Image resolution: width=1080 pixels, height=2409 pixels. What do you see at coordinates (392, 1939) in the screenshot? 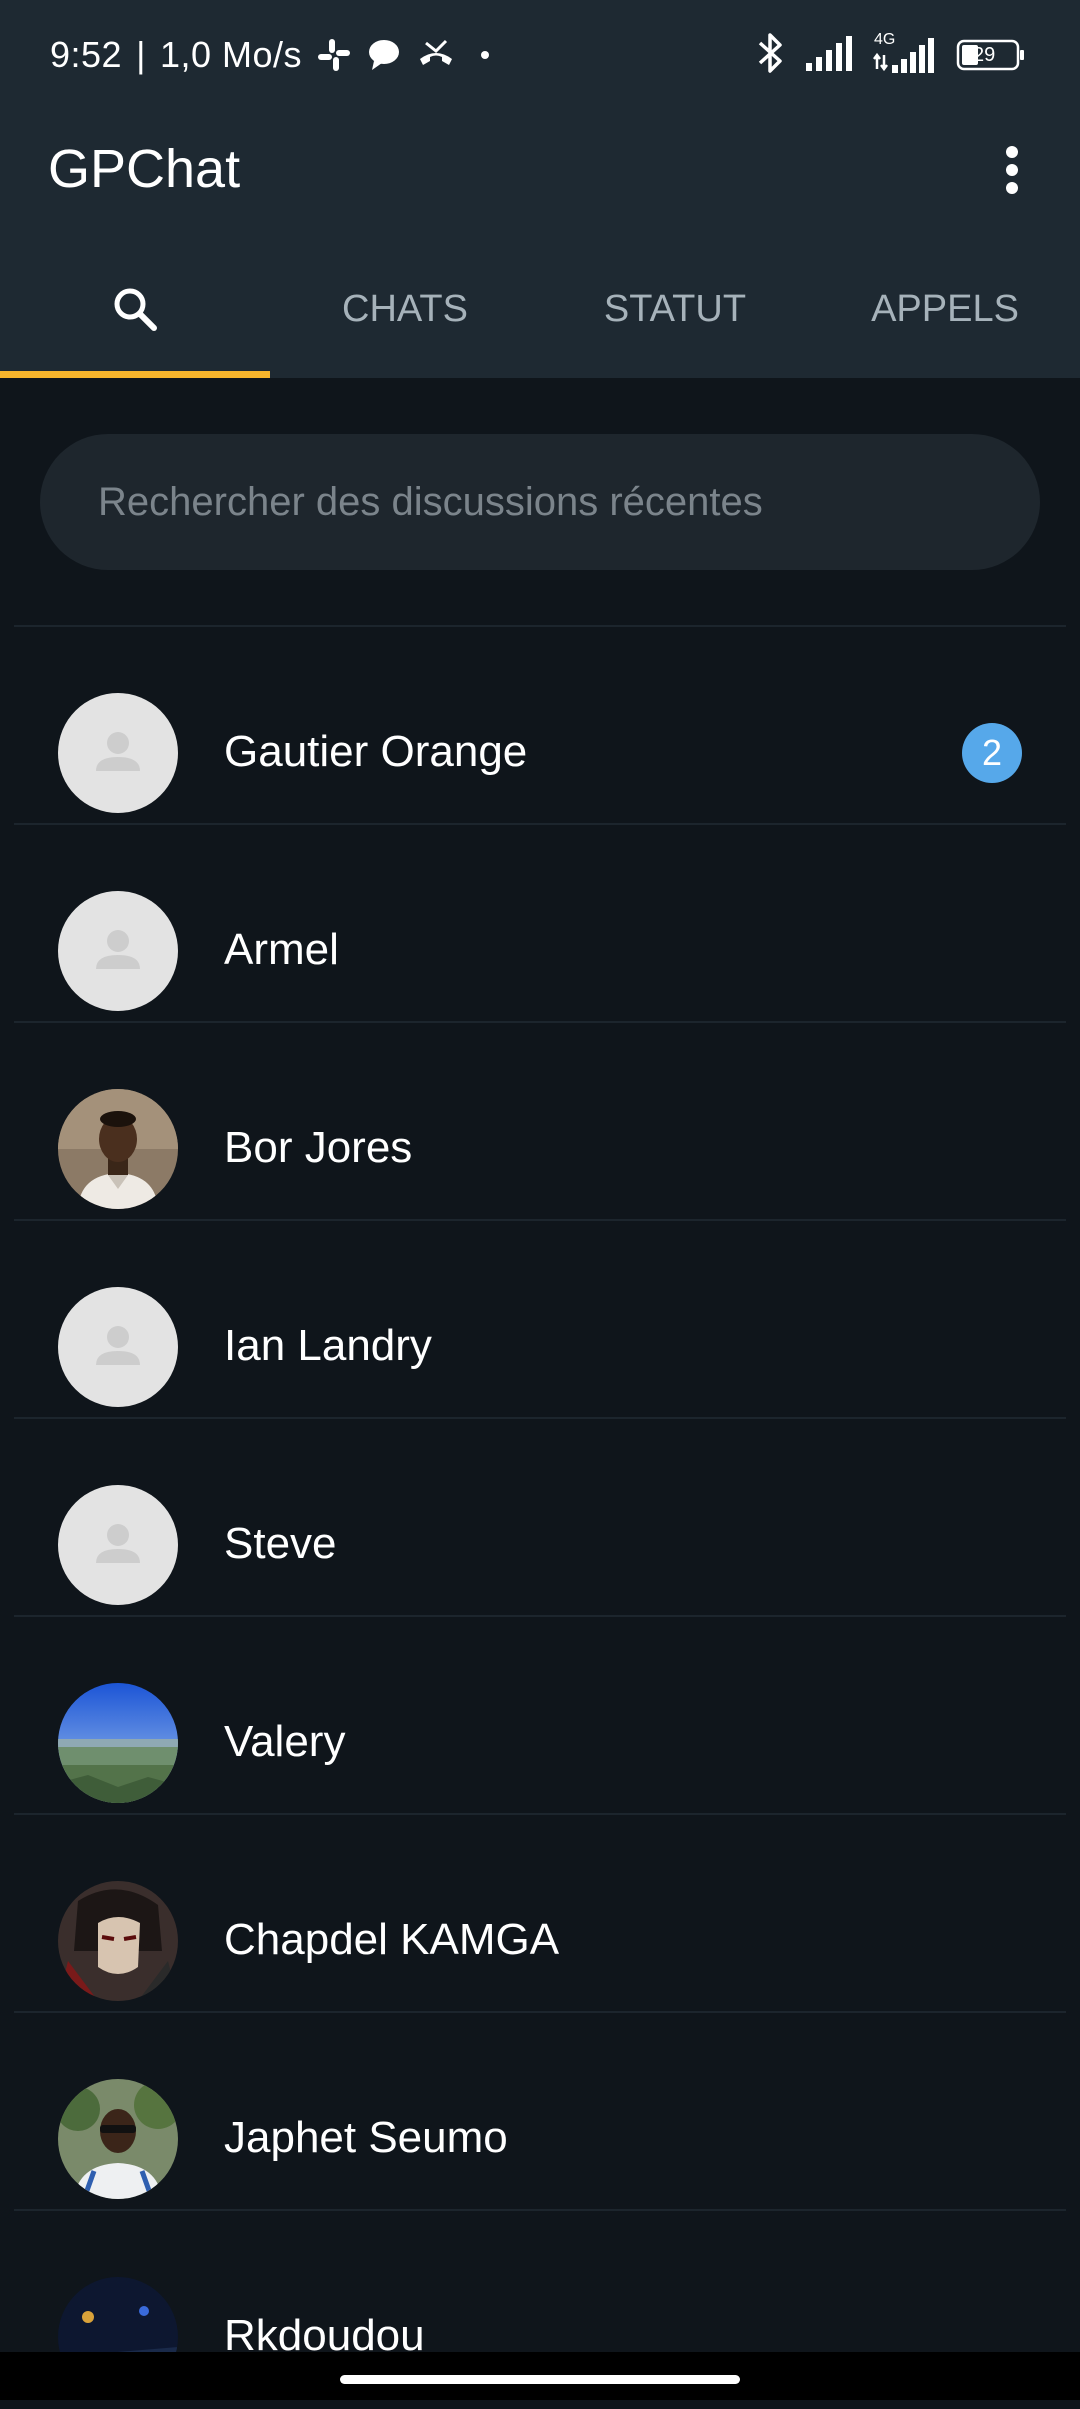
I see `contact-name: Chapdel KAMGA` at bounding box center [392, 1939].